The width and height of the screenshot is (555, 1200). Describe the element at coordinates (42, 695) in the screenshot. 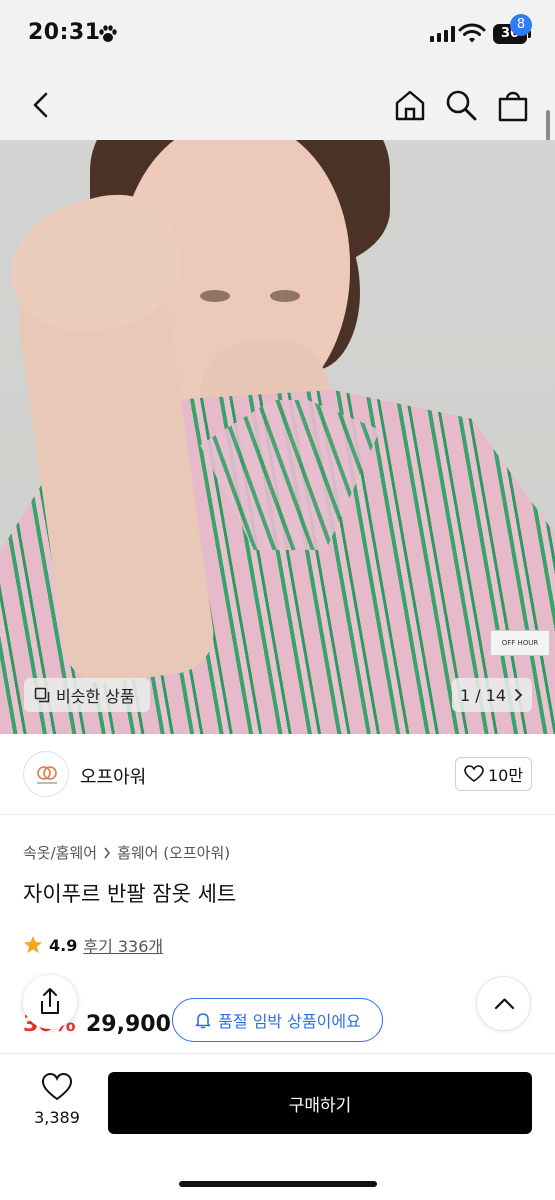

I see `copy-icon` at that location.